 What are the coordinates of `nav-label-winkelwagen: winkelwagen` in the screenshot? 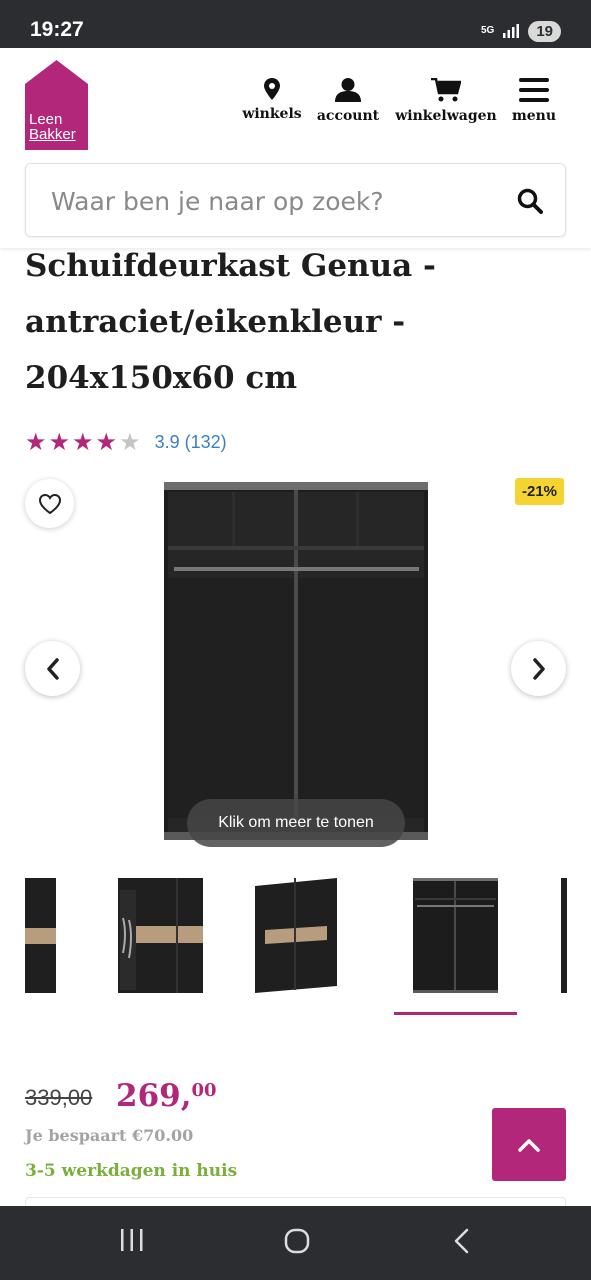 It's located at (446, 116).